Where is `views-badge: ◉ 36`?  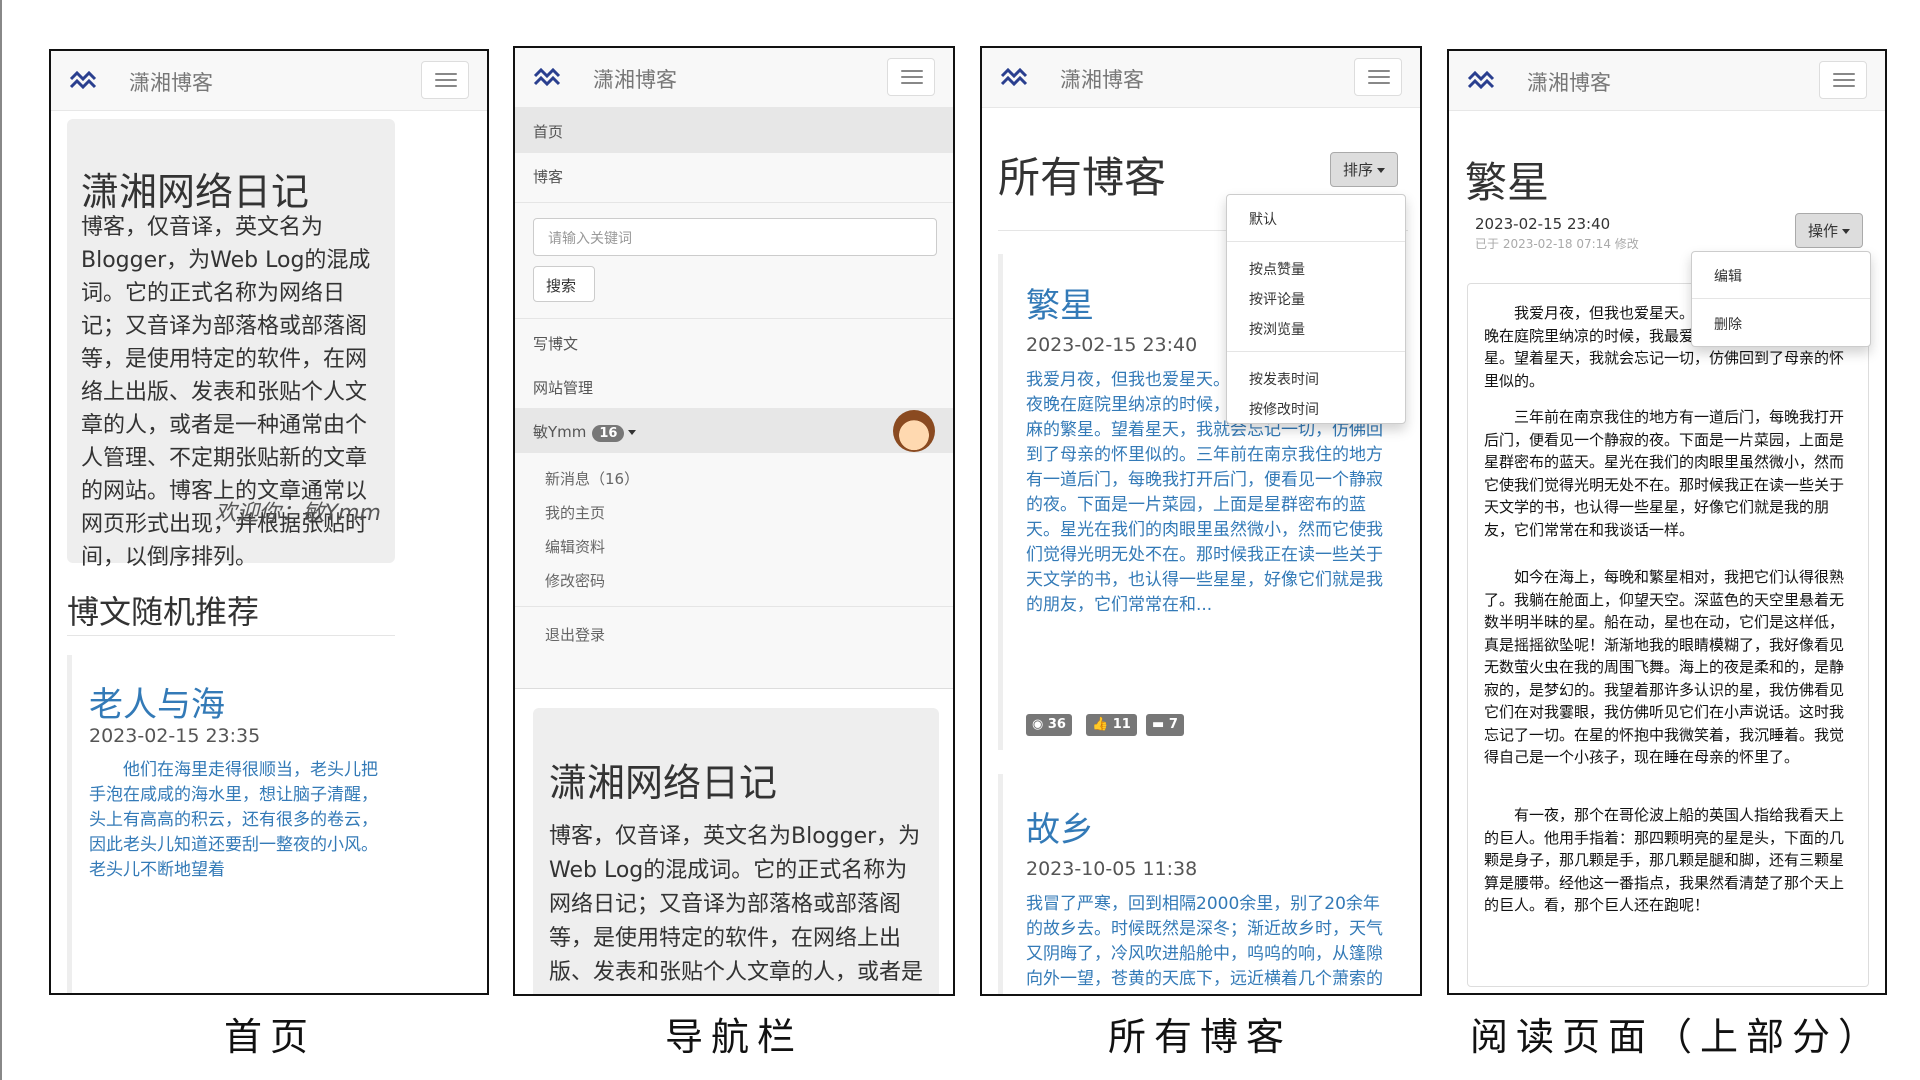
views-badge: ◉ 36 is located at coordinates (1049, 725).